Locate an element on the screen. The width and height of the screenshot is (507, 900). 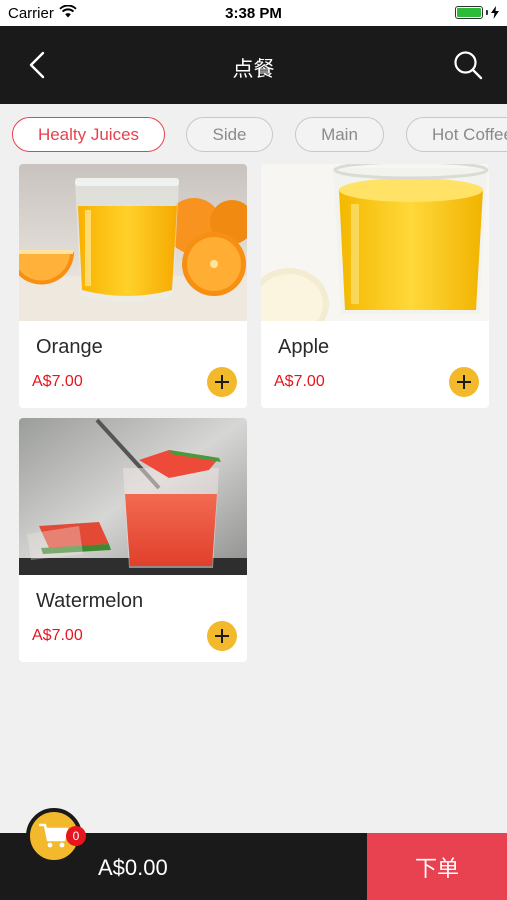
cart-icon is located at coordinates (54, 835).